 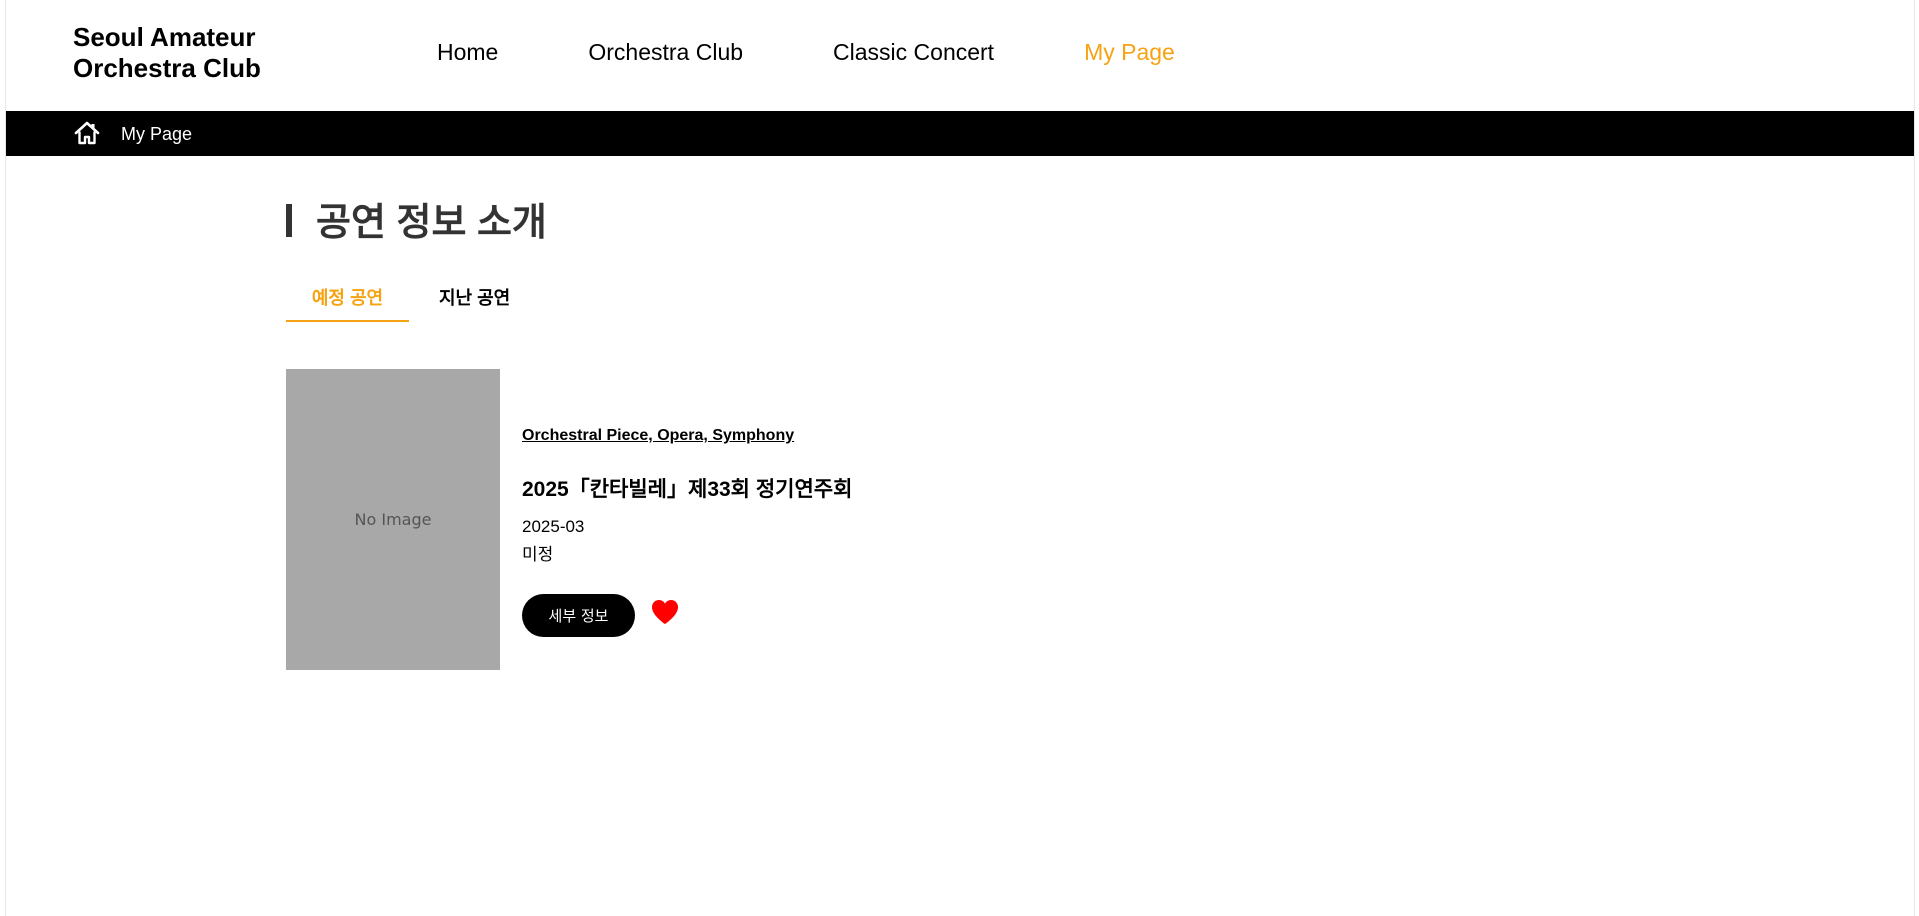 I want to click on nav-orchestra-club: Orchestra Club, so click(x=665, y=52).